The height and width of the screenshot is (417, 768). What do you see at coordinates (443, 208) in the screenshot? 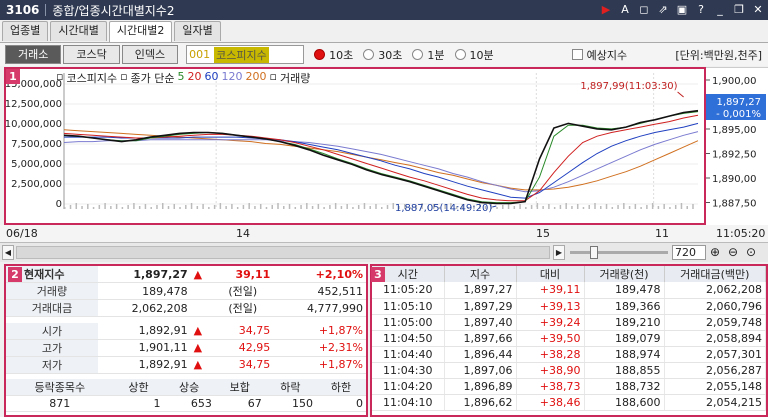
I see `low-annotation: 1,887,05(14:49:20)` at bounding box center [443, 208].